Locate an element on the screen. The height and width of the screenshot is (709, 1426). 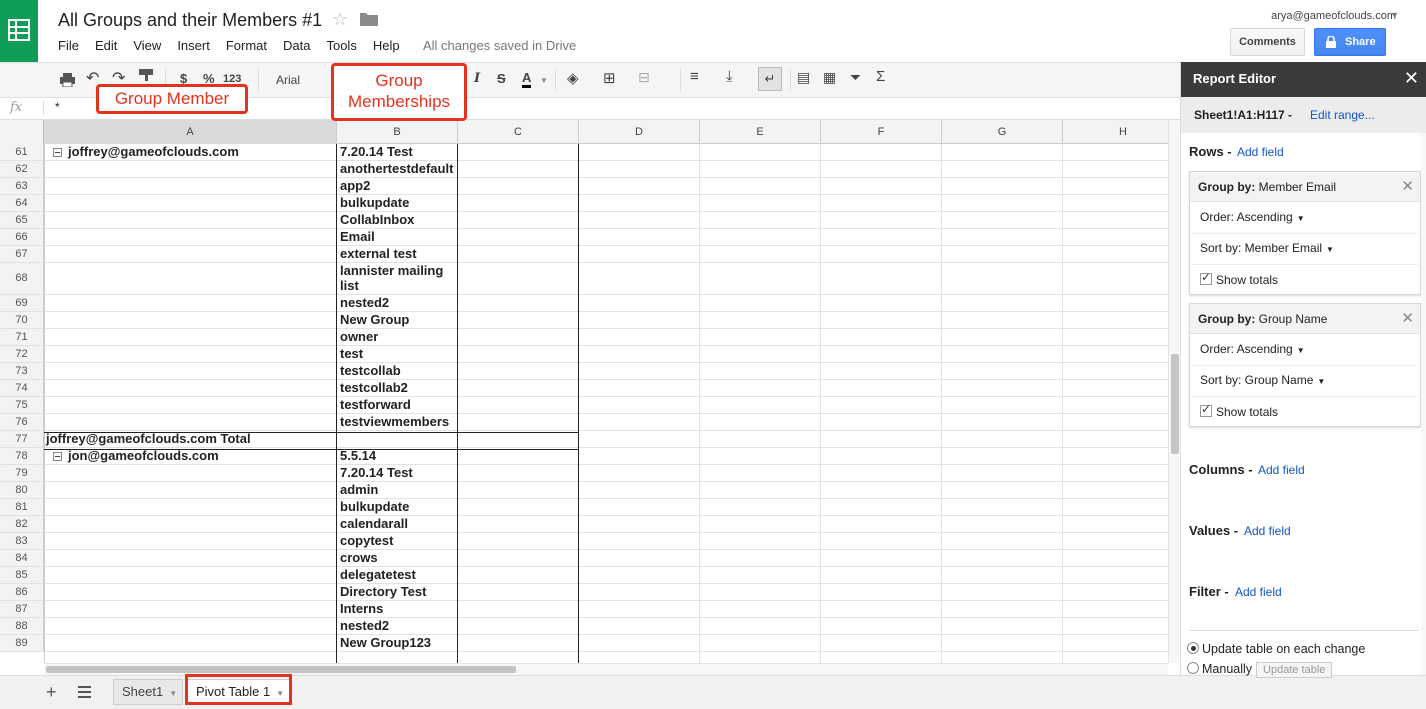
row-number: 76 is located at coordinates (22, 422).